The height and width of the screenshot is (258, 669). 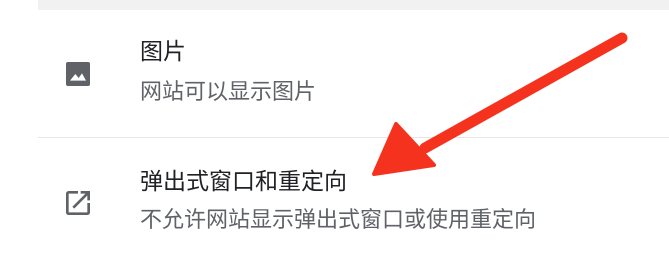 I want to click on setting-subtitle-images: 网站可以显示图片, so click(x=228, y=92).